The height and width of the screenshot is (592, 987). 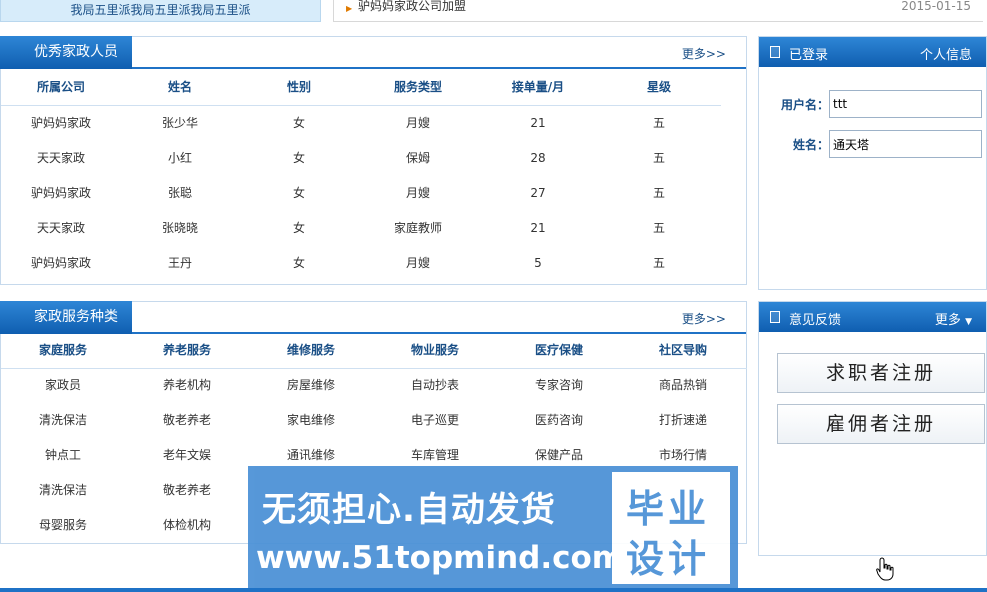 What do you see at coordinates (417, 87) in the screenshot?
I see `column-header: 服务类型` at bounding box center [417, 87].